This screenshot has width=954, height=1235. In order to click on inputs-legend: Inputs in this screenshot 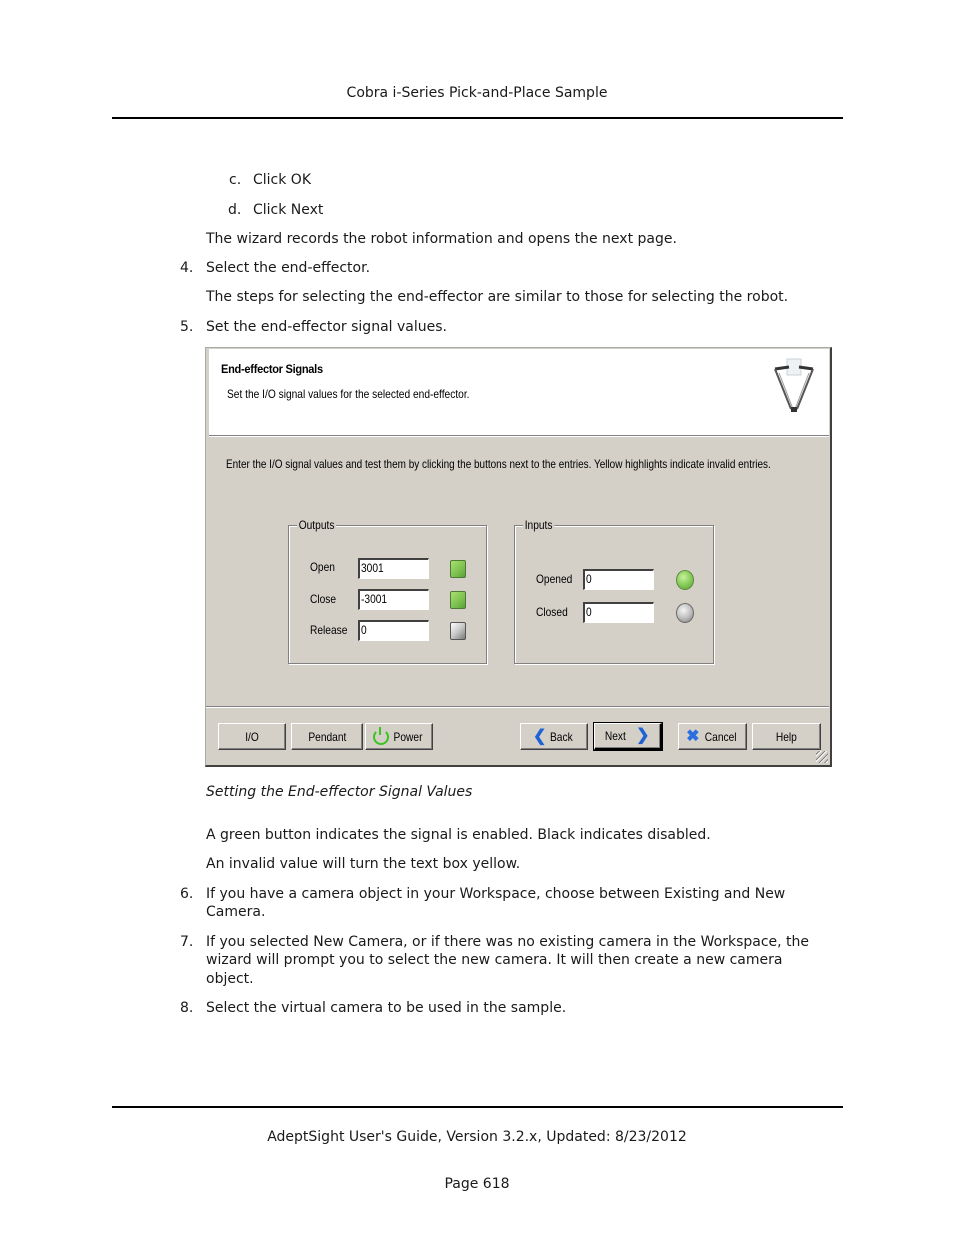, I will do `click(539, 525)`.